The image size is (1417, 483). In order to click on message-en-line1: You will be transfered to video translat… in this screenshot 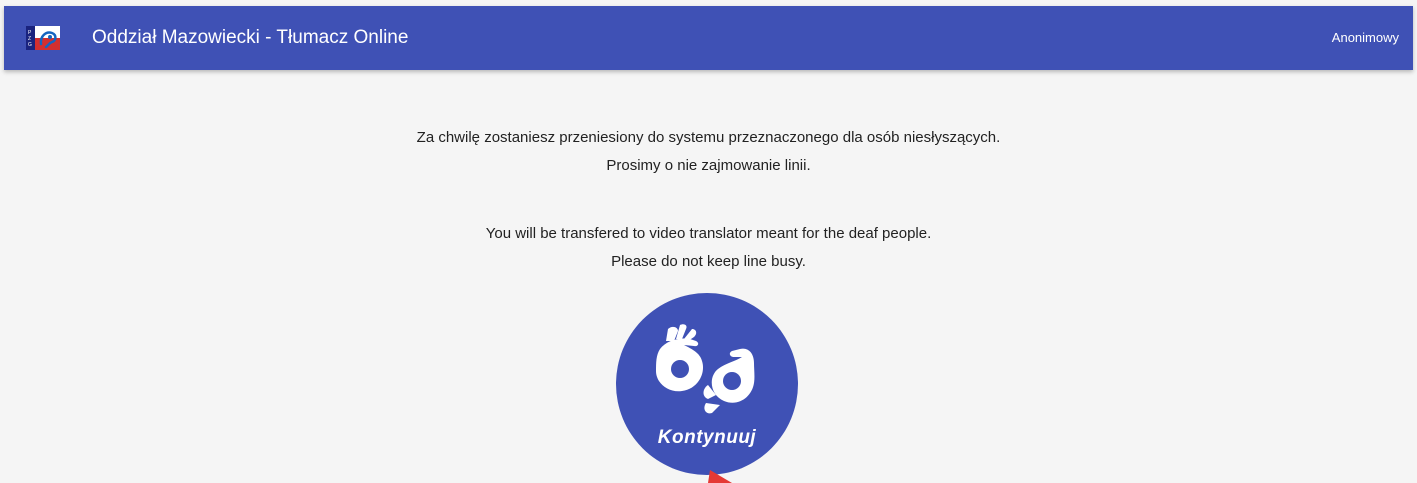, I will do `click(708, 233)`.